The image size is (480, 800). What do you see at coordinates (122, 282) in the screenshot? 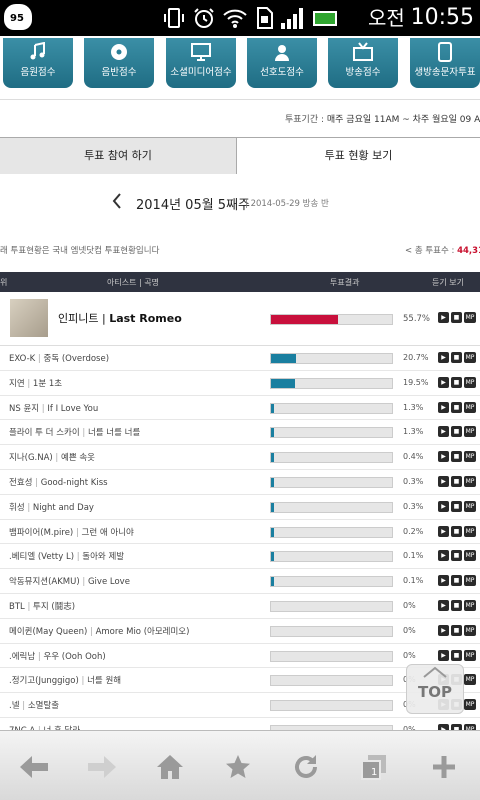
I see `artist-header-text: 아티스트` at bounding box center [122, 282].